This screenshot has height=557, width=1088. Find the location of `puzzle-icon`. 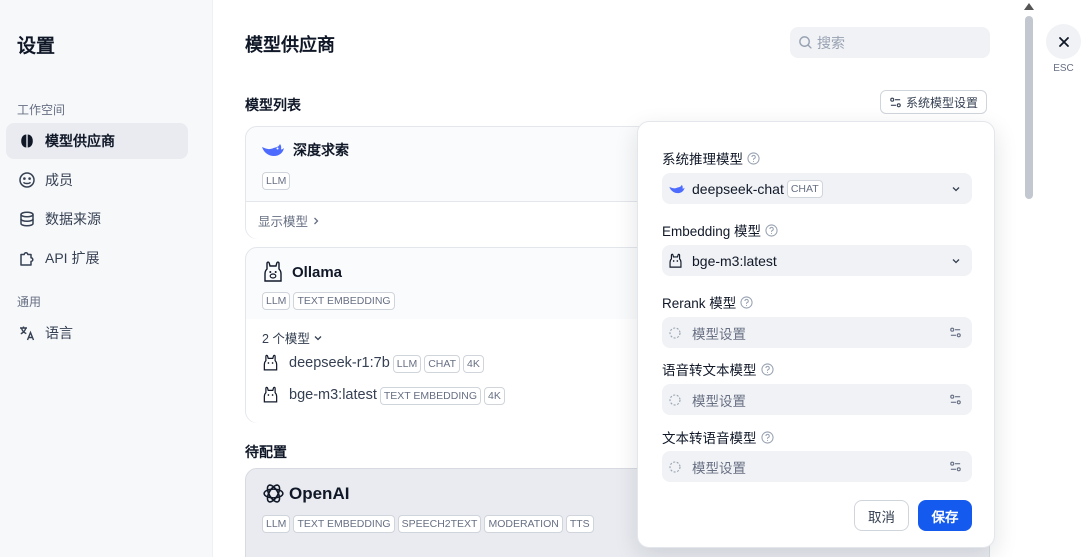

puzzle-icon is located at coordinates (27, 258).